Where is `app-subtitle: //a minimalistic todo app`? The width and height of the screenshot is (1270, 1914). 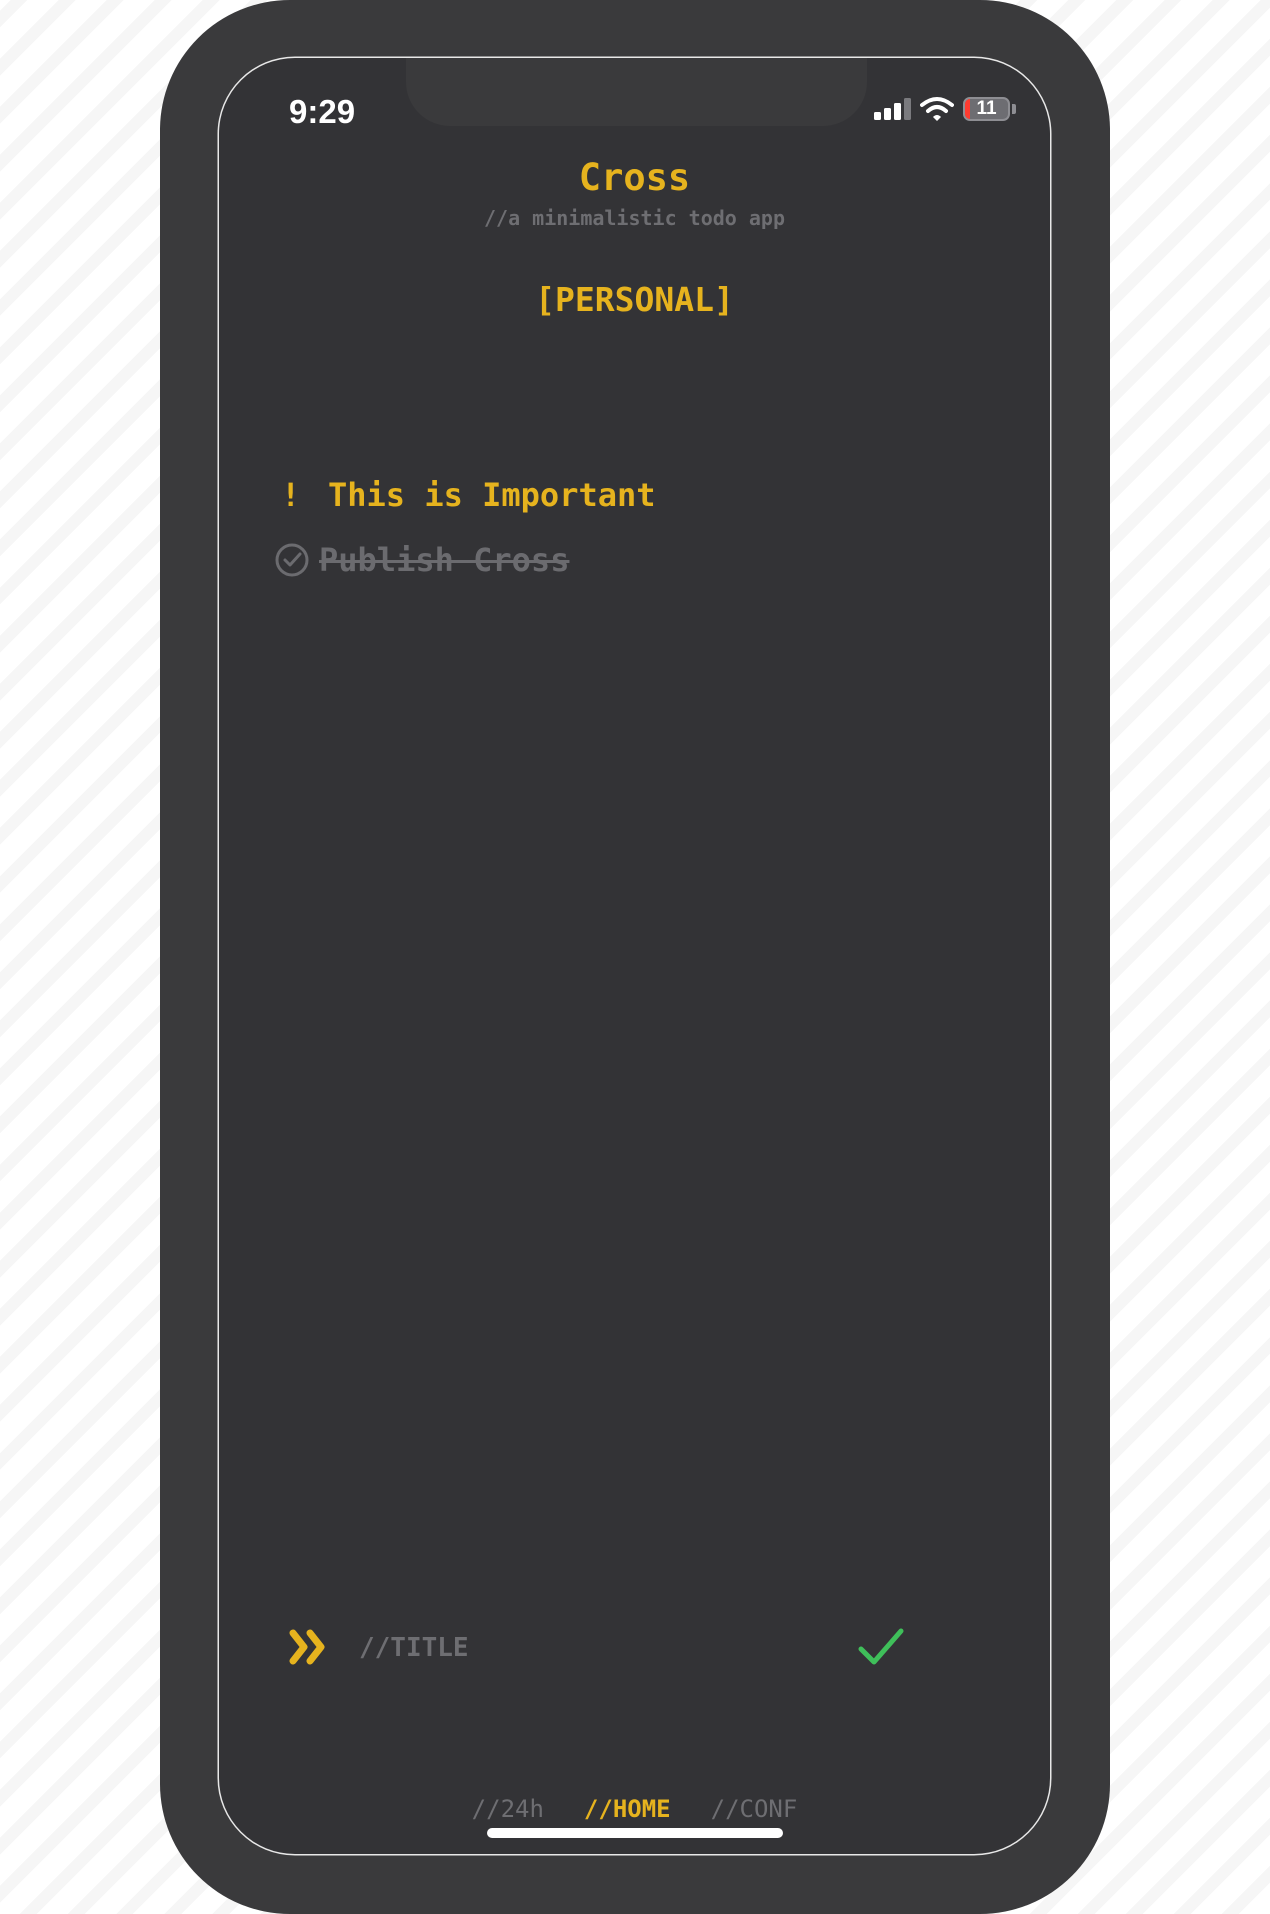 app-subtitle: //a minimalistic todo app is located at coordinates (634, 218).